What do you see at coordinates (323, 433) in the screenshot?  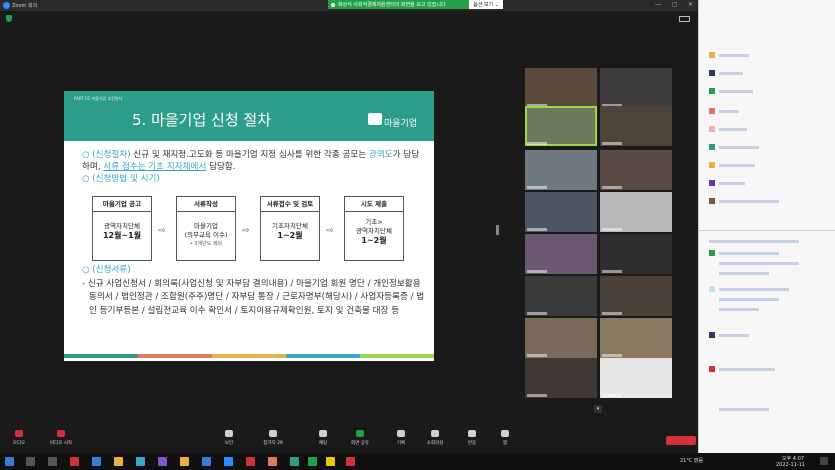 I see `chat-icon` at bounding box center [323, 433].